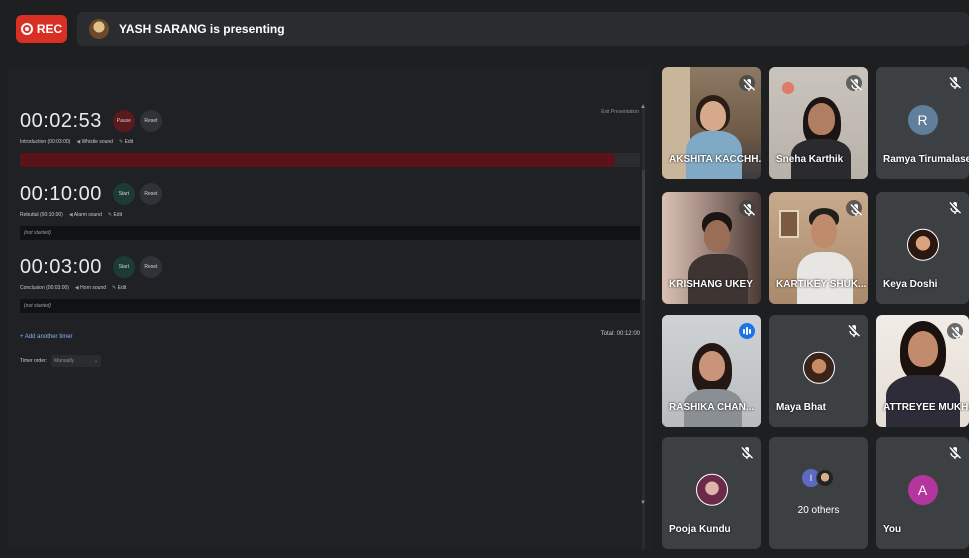 Image resolution: width=969 pixels, height=558 pixels. Describe the element at coordinates (202, 29) in the screenshot. I see `presenting-text: YASH SARANG is presenting` at that location.